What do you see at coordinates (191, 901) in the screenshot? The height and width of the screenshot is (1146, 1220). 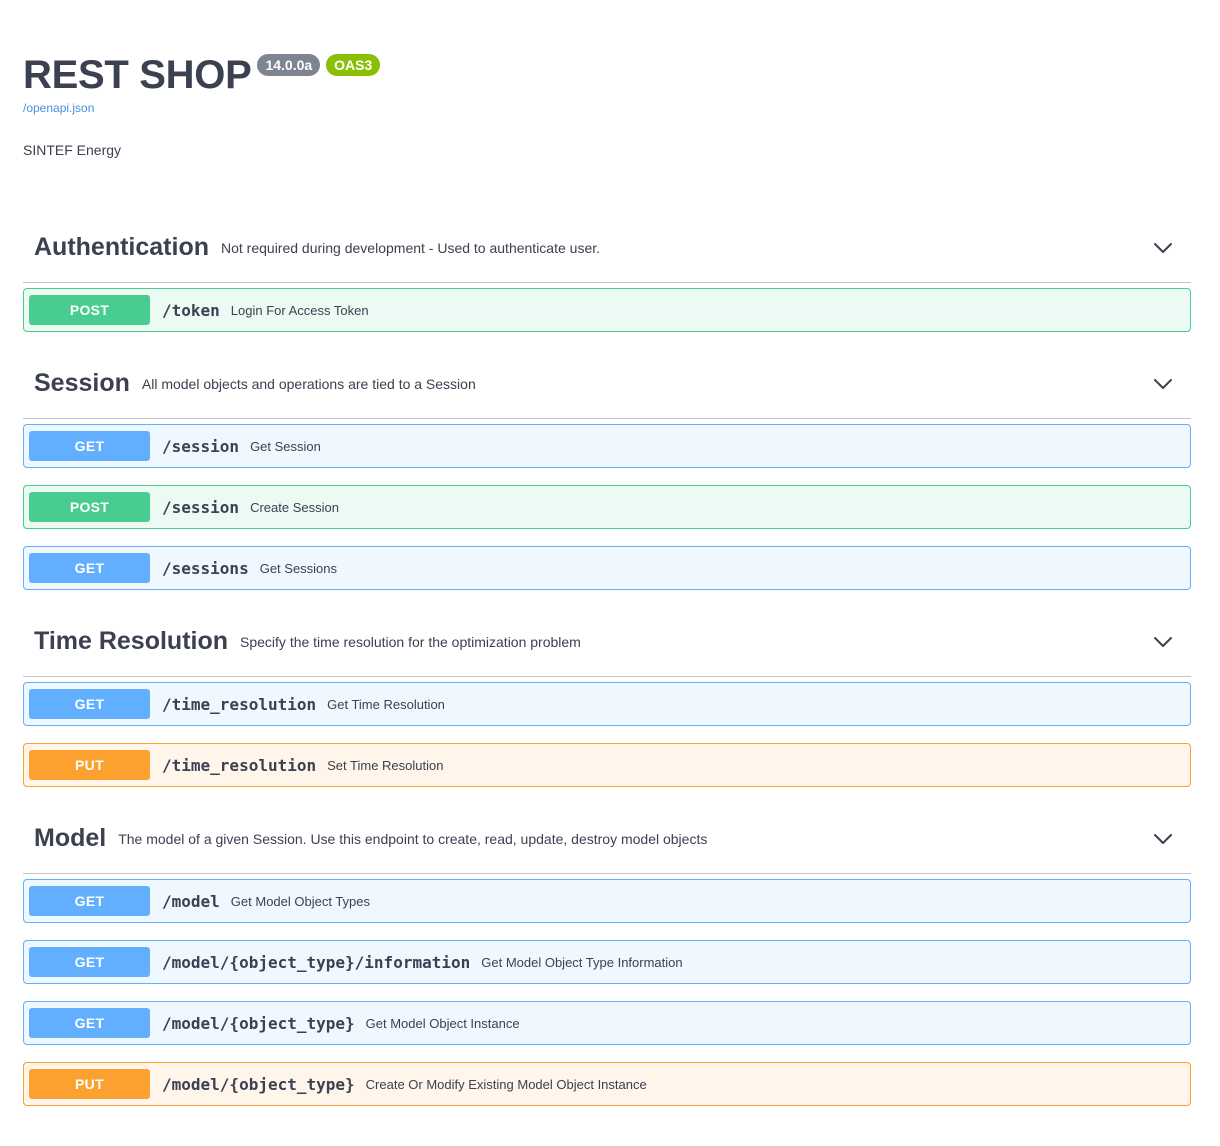 I see `operation-path: /model` at bounding box center [191, 901].